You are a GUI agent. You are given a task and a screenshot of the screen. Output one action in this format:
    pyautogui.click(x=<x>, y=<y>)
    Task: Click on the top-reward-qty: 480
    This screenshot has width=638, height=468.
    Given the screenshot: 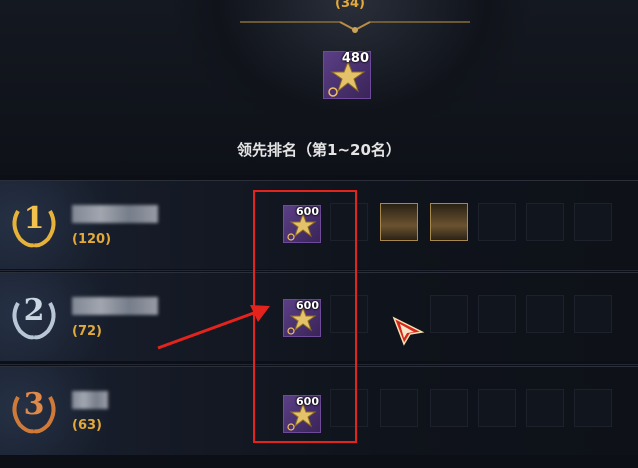 What is the action you would take?
    pyautogui.click(x=355, y=58)
    